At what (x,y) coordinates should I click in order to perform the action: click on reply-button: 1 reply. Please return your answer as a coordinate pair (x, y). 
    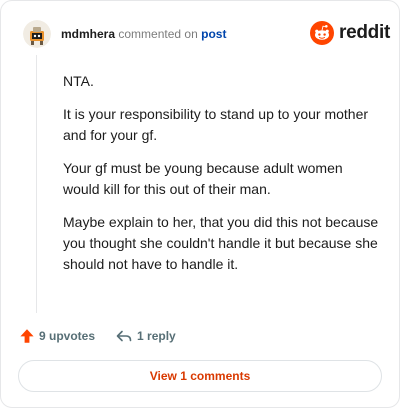
    Looking at the image, I should click on (145, 336).